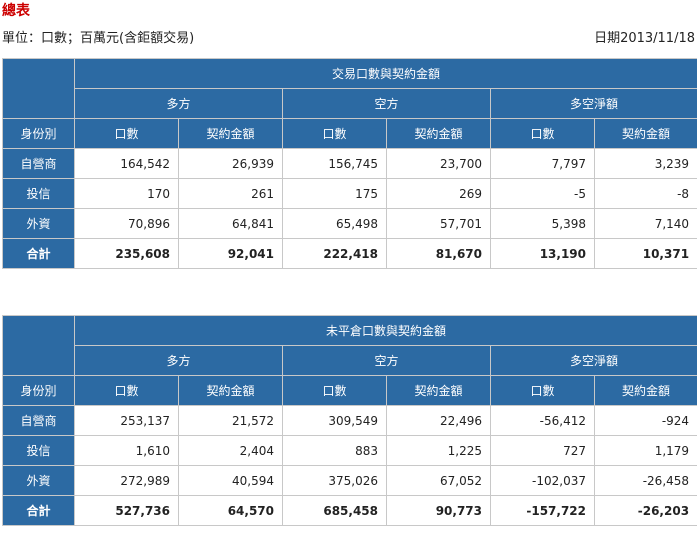  Describe the element at coordinates (334, 223) in the screenshot. I see `table-cell: 65,498` at that location.